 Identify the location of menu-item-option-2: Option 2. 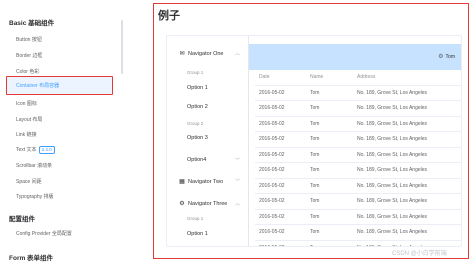
(197, 107).